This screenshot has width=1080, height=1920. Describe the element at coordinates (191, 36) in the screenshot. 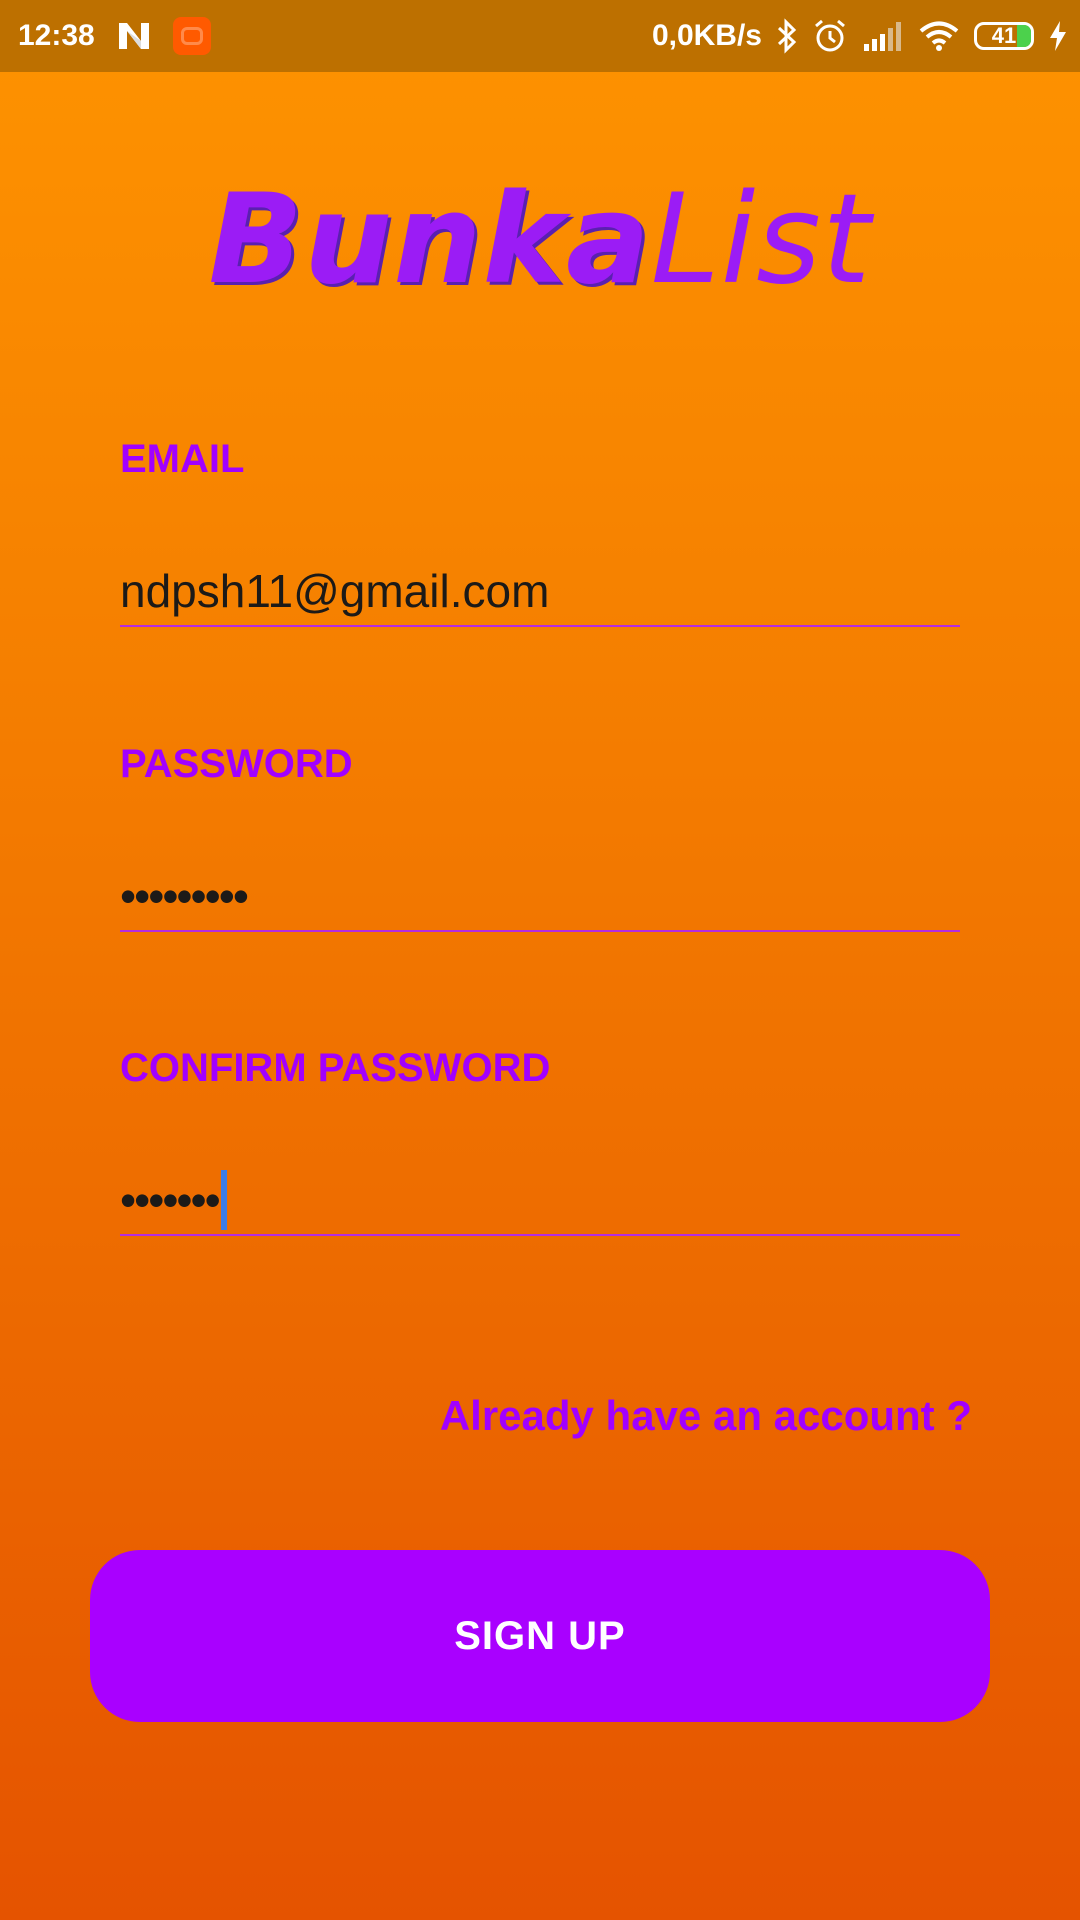

I see `app-icon` at that location.